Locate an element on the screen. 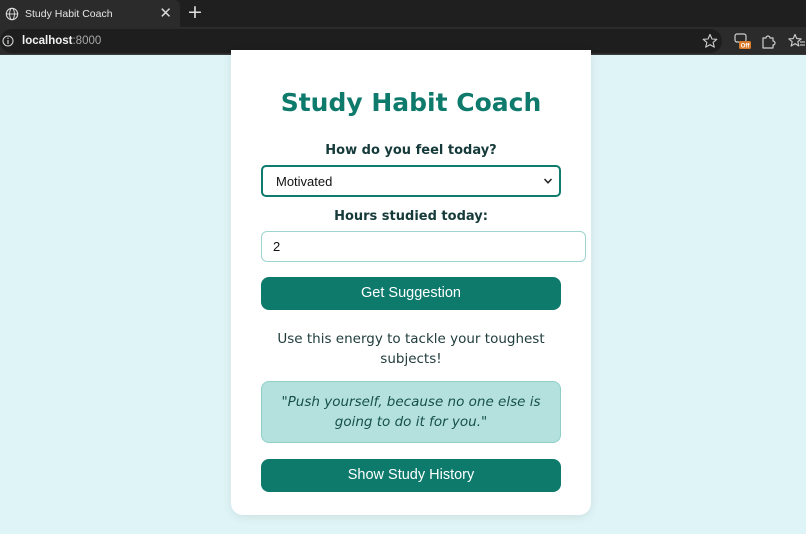 The height and width of the screenshot is (534, 806). extension-off-icon: Off is located at coordinates (742, 41).